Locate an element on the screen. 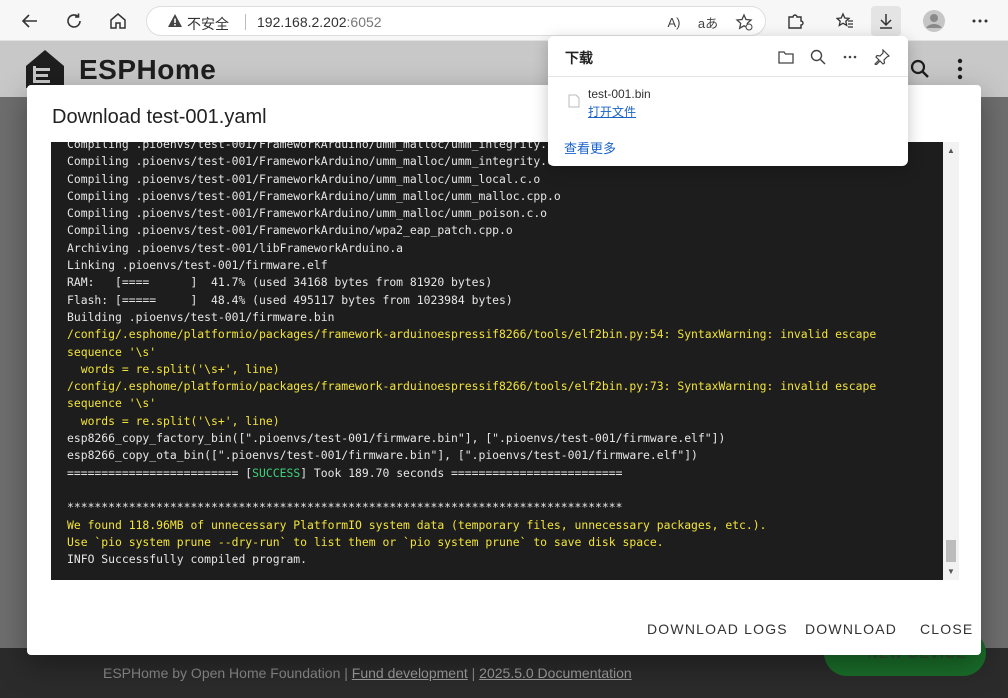  log-line: Building .pioenvs/test-001/firmware.bin is located at coordinates (201, 316).